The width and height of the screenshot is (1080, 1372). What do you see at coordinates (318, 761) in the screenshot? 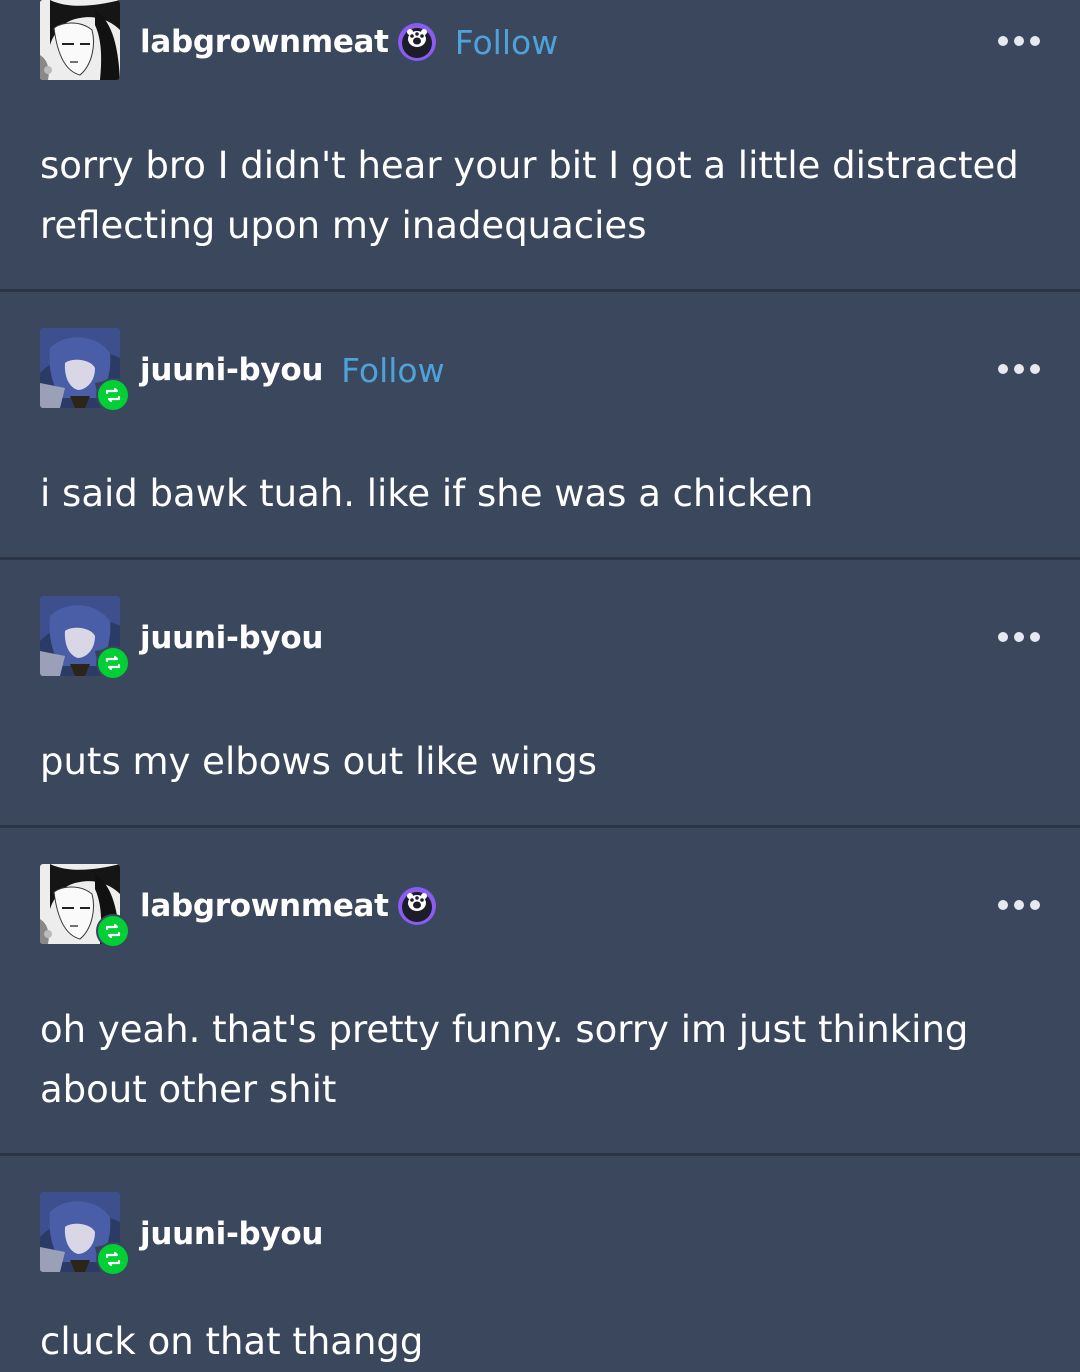
I see `post-text: puts my elbows out like wings` at bounding box center [318, 761].